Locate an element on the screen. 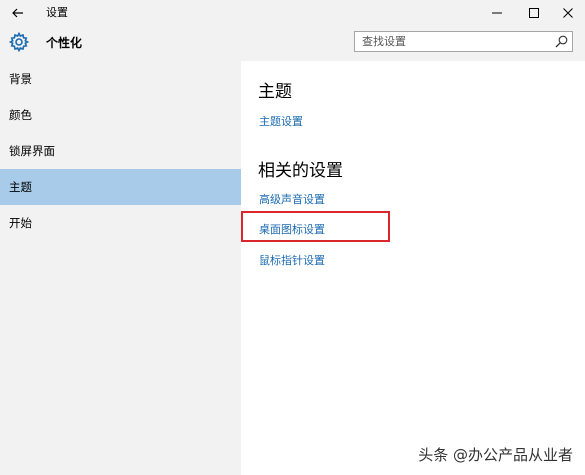  minimize-button is located at coordinates (497, 12).